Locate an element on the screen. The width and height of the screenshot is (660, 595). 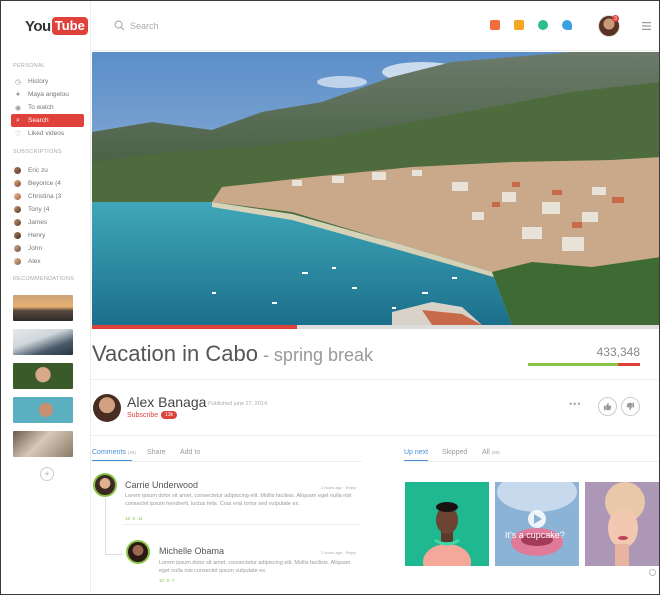
tab-count: (89) is located at coordinates (495, 452).